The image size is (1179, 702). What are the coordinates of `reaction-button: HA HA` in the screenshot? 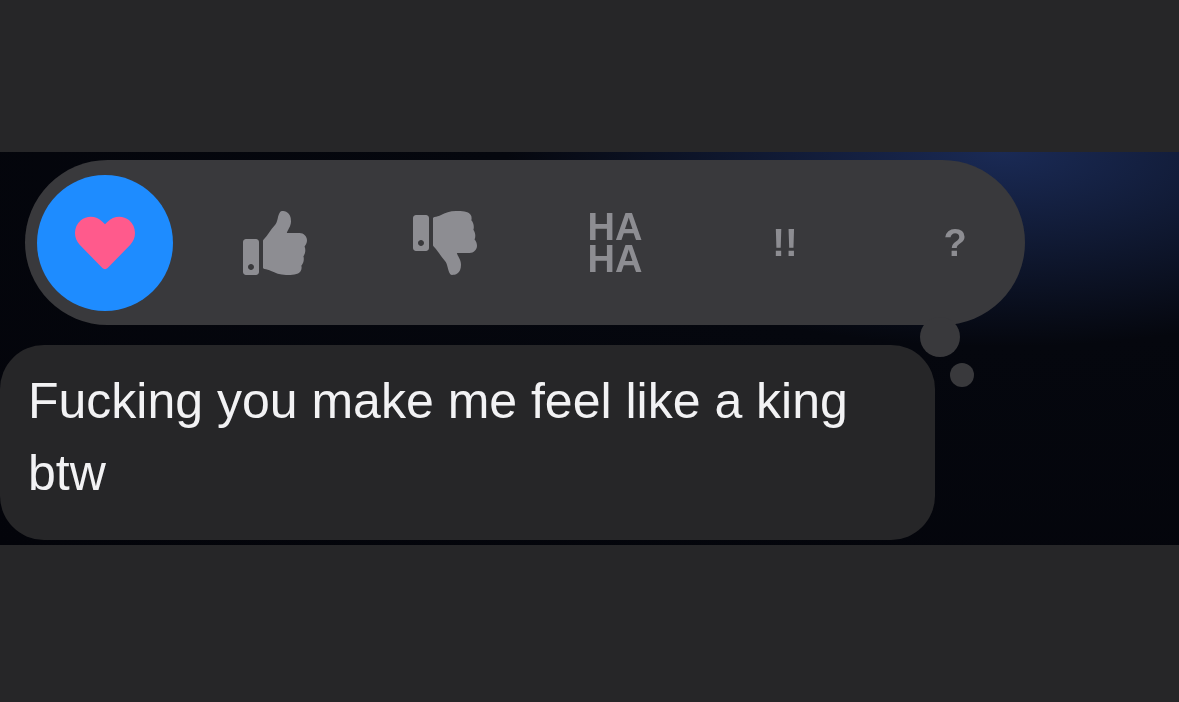 It's located at (615, 242).